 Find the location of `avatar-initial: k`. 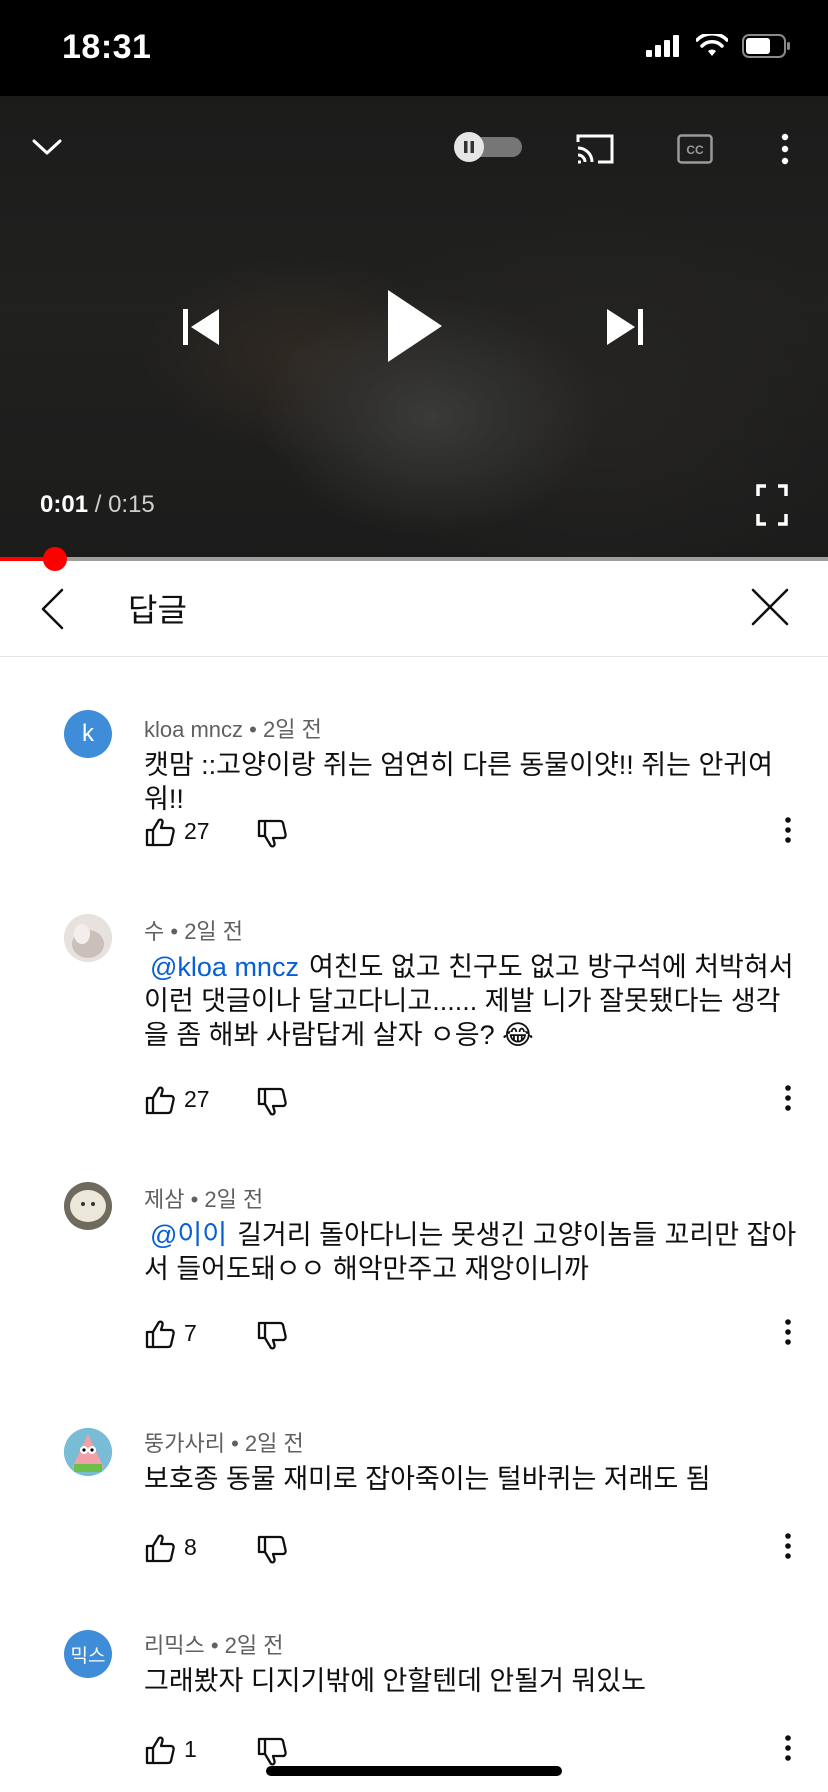

avatar-initial: k is located at coordinates (88, 733).